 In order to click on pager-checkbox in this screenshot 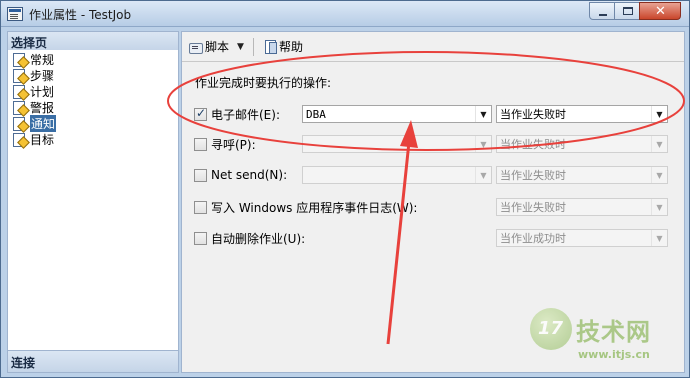, I will do `click(200, 144)`.